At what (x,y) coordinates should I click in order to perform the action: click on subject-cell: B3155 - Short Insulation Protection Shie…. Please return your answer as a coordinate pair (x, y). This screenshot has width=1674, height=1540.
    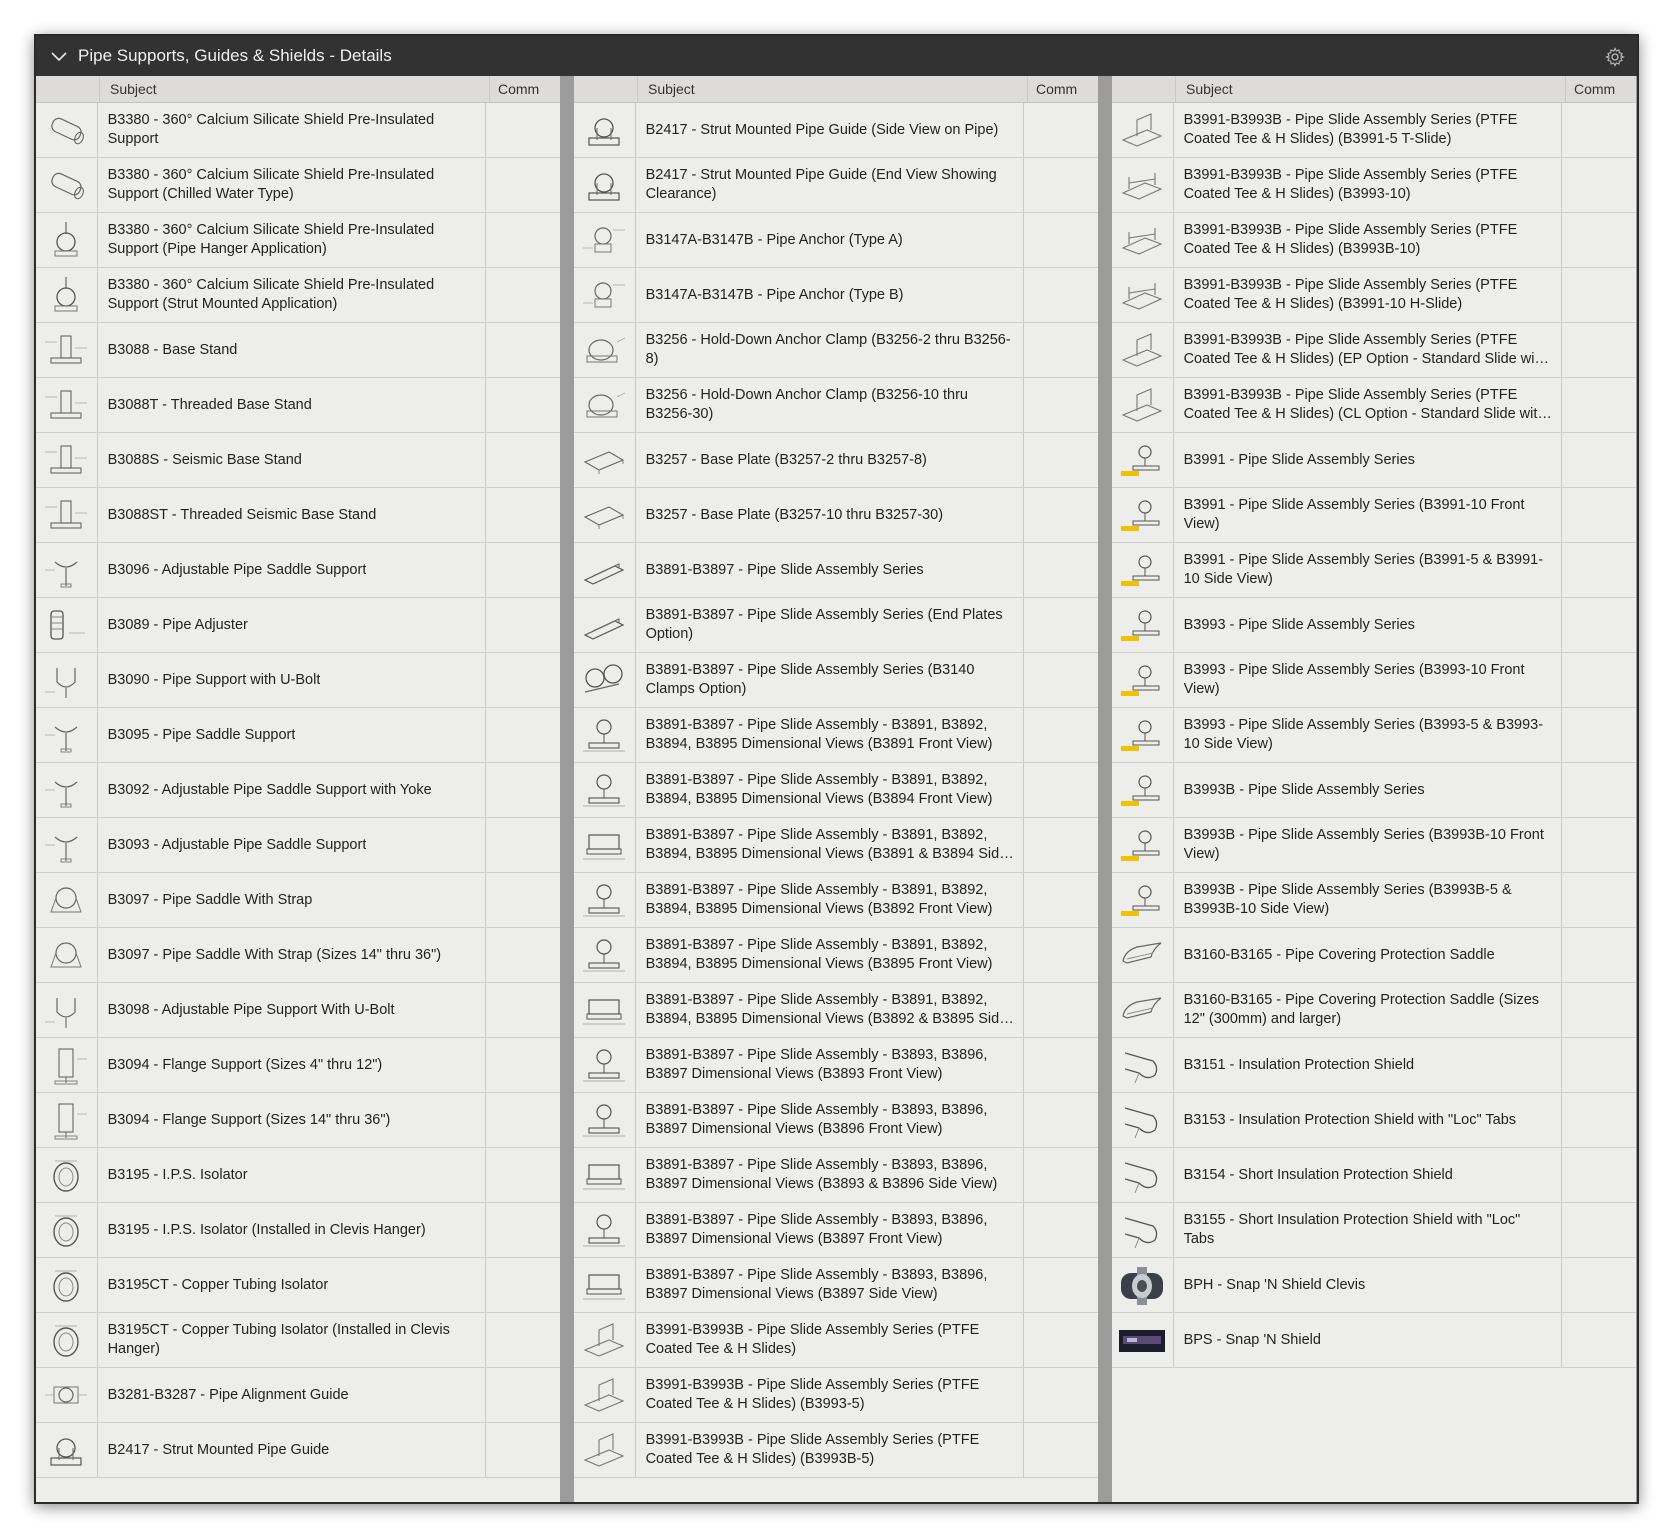
    Looking at the image, I should click on (1368, 1230).